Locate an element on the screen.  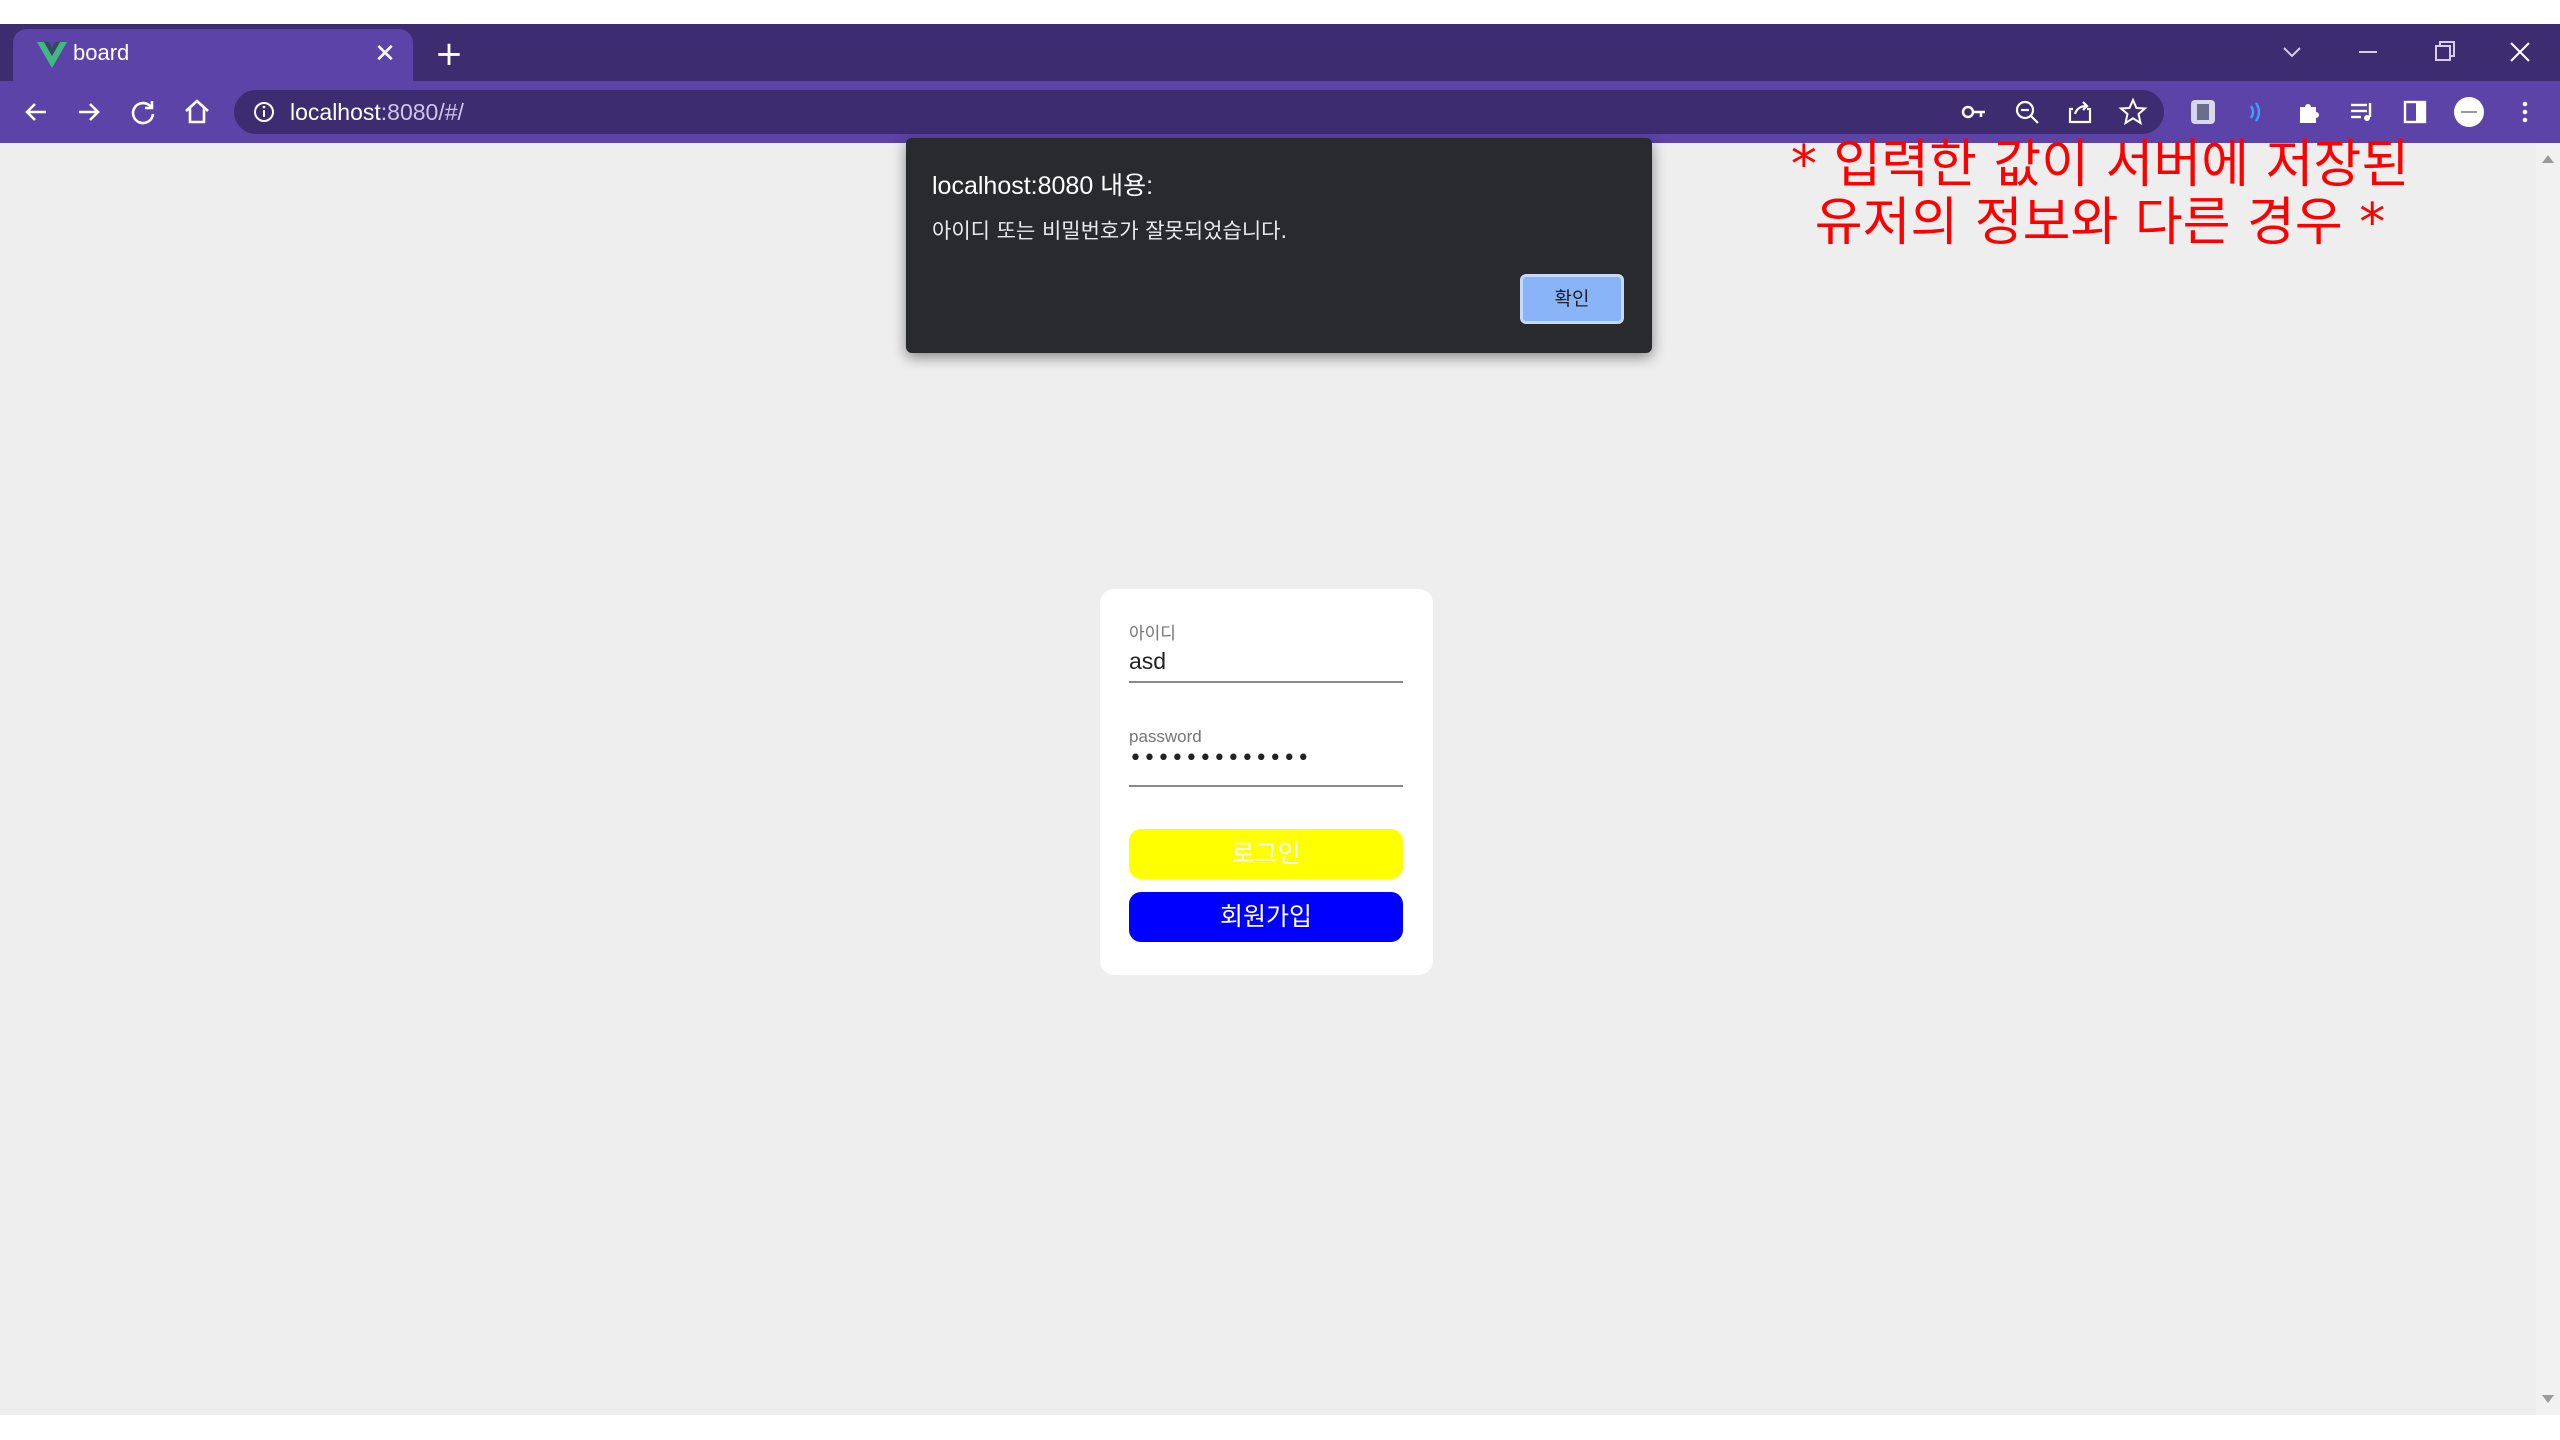
password-field: password ••••••••••••• is located at coordinates (1266, 757).